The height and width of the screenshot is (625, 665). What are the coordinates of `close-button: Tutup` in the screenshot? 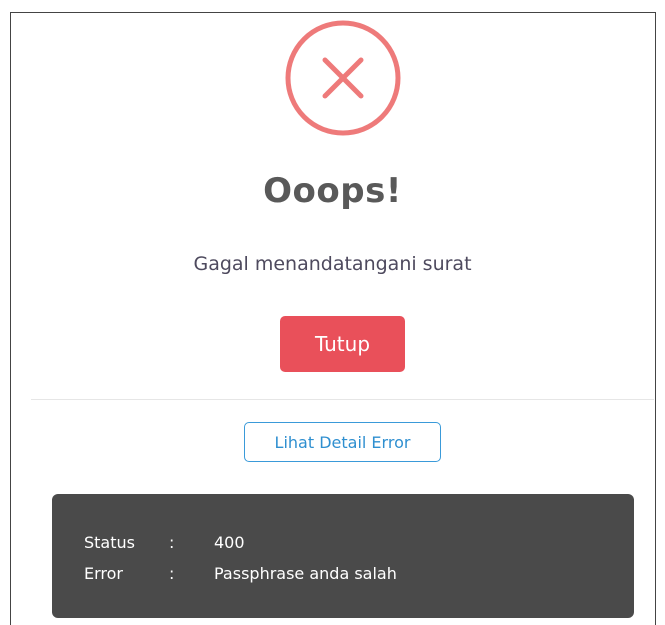 It's located at (342, 344).